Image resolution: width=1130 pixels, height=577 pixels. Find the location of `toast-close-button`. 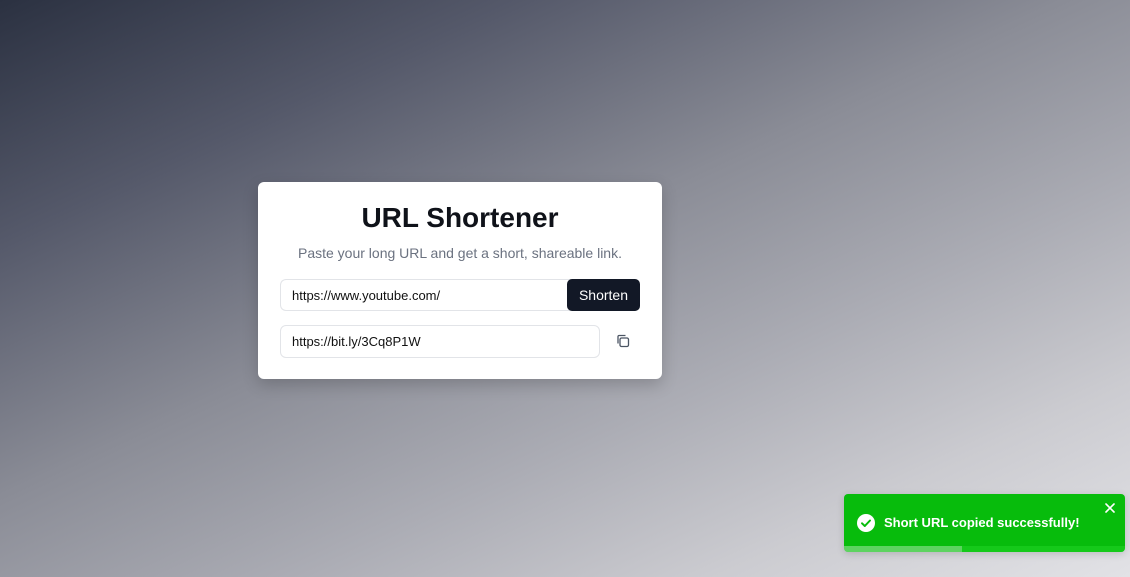

toast-close-button is located at coordinates (1110, 508).